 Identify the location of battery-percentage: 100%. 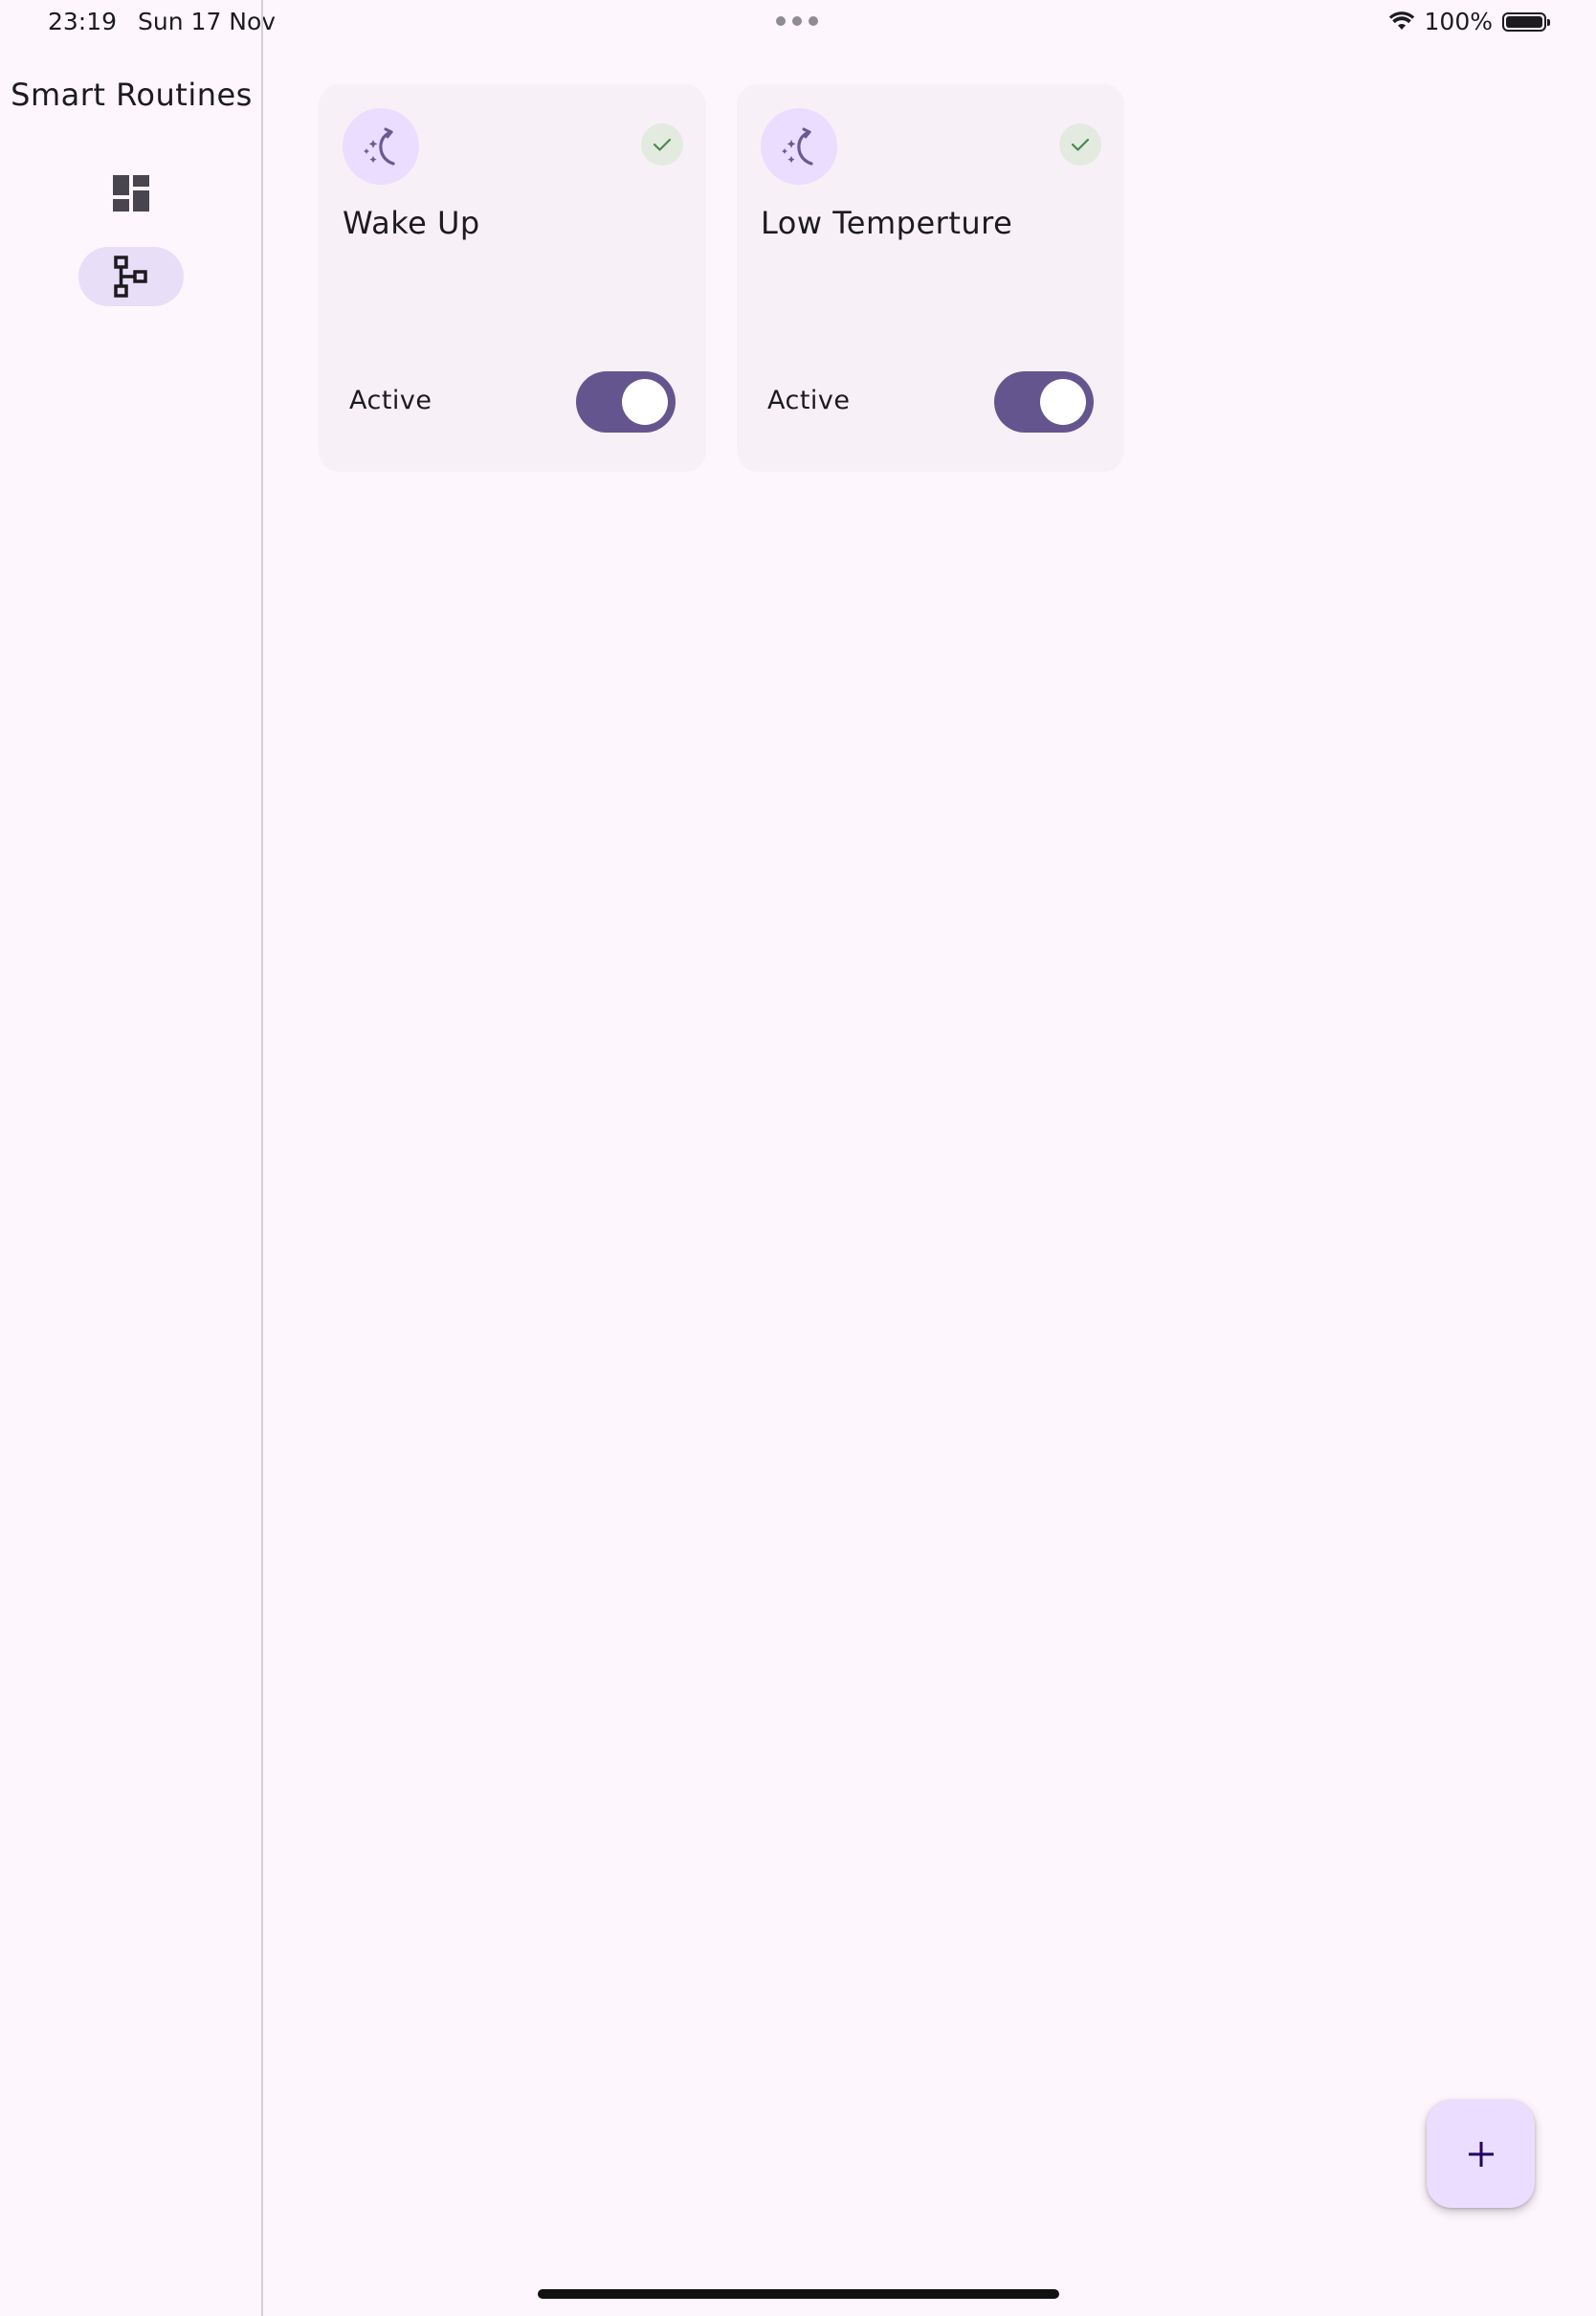
(1459, 21).